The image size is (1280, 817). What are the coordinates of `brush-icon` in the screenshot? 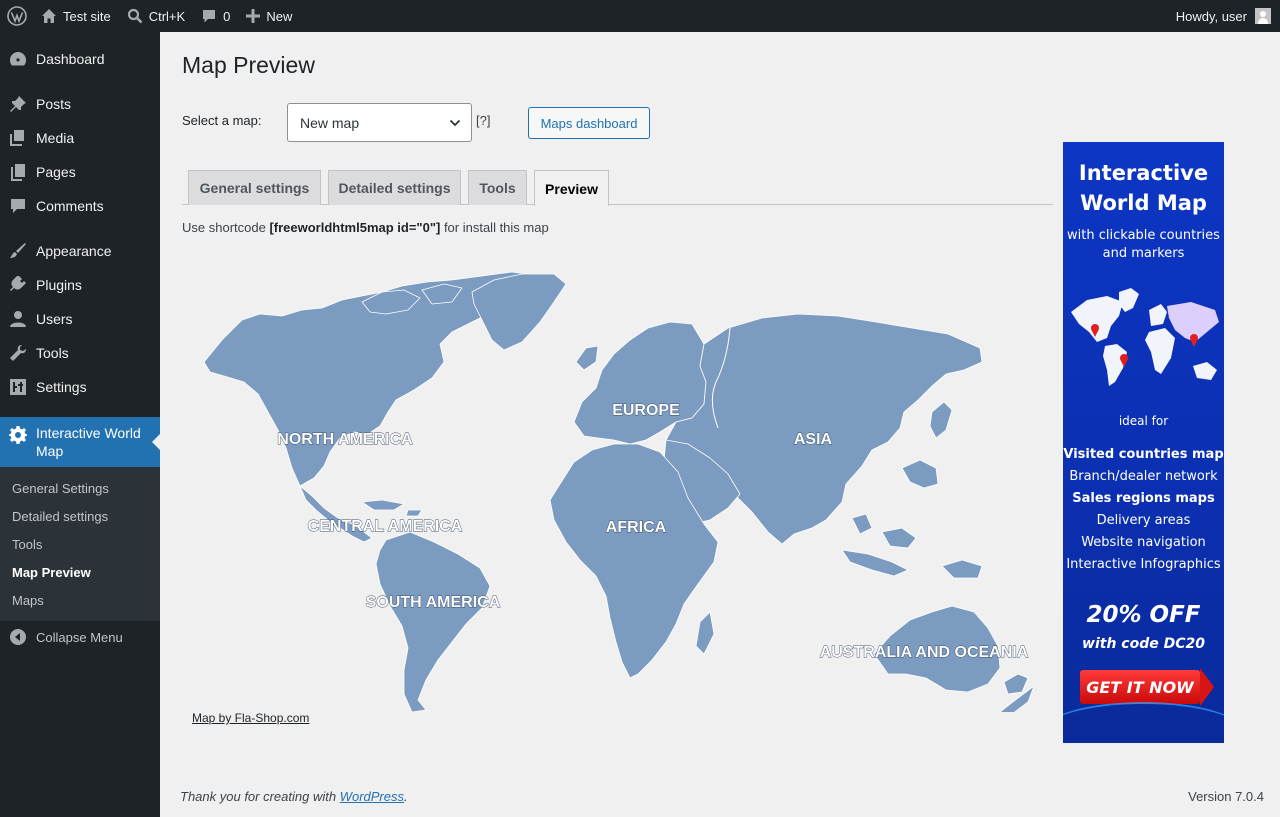 It's located at (18, 250).